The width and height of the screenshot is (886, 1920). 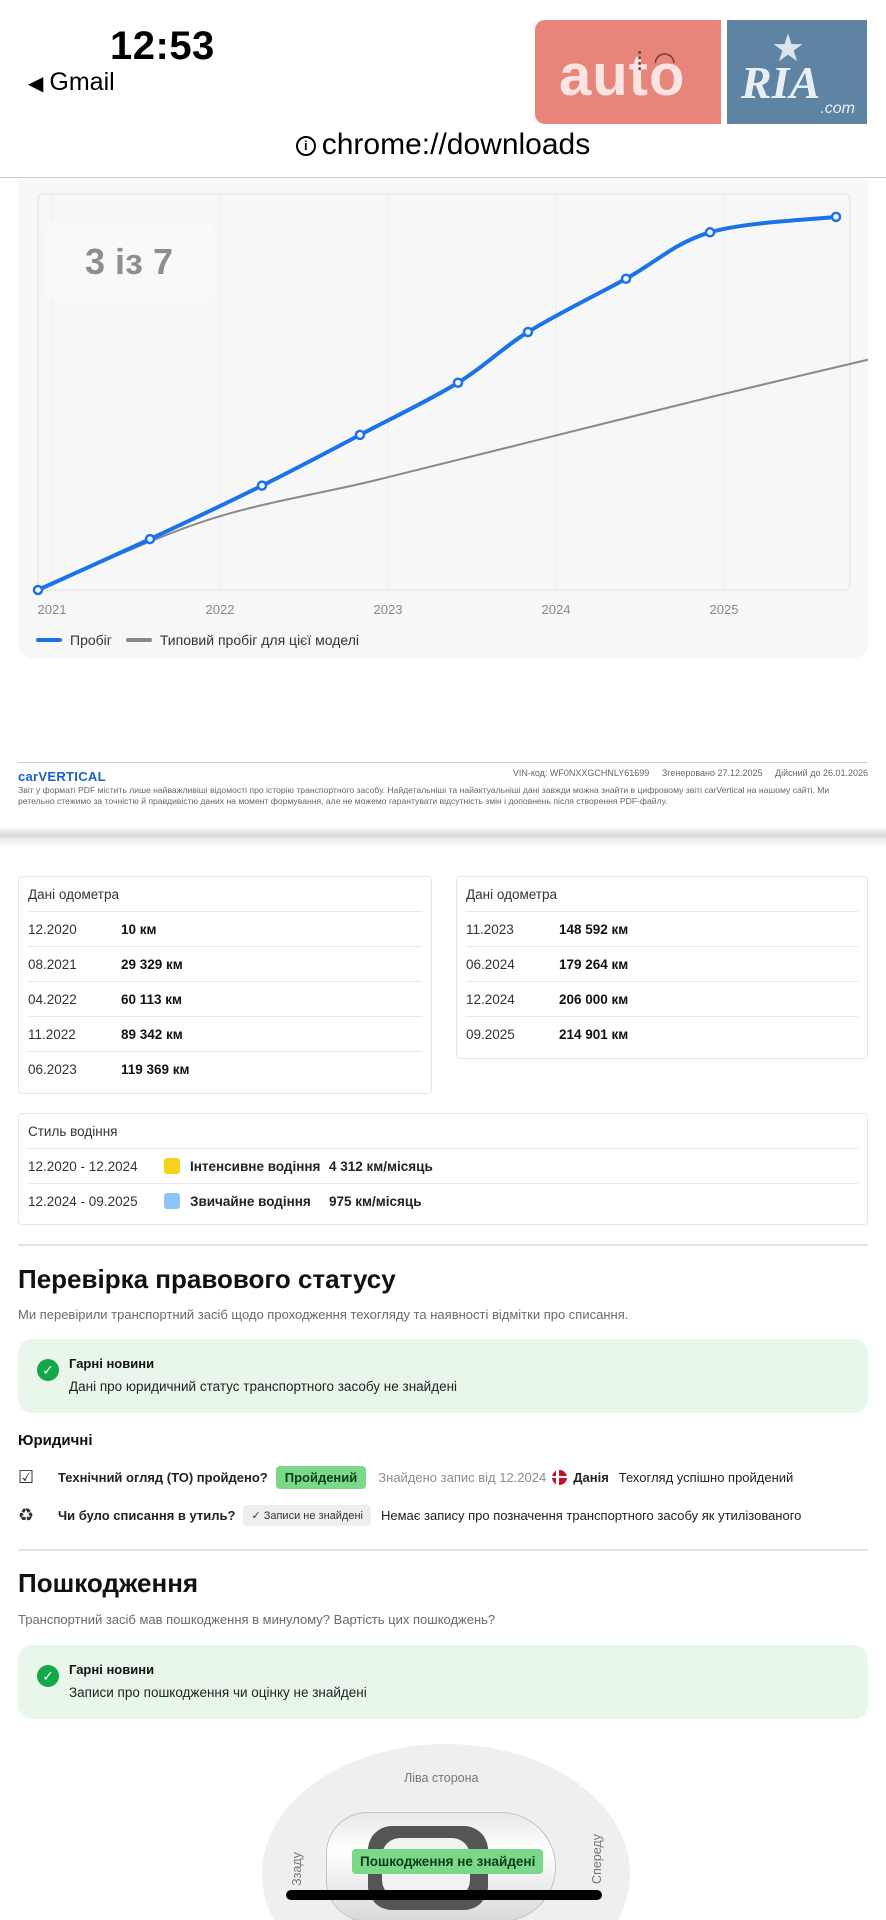 What do you see at coordinates (661, 61) in the screenshot?
I see `status-icons: ⁞◠` at bounding box center [661, 61].